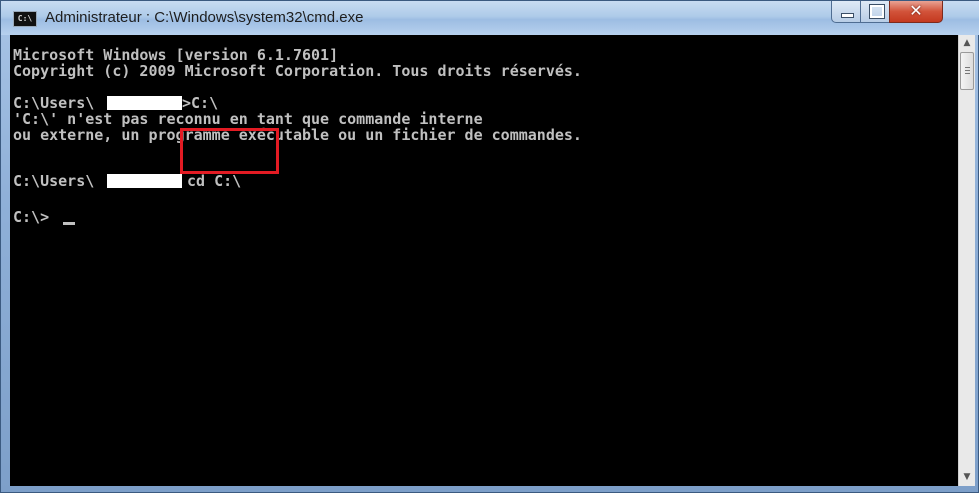 This screenshot has height=493, width=979. Describe the element at coordinates (229, 151) in the screenshot. I see `annotation-highlight-box` at that location.